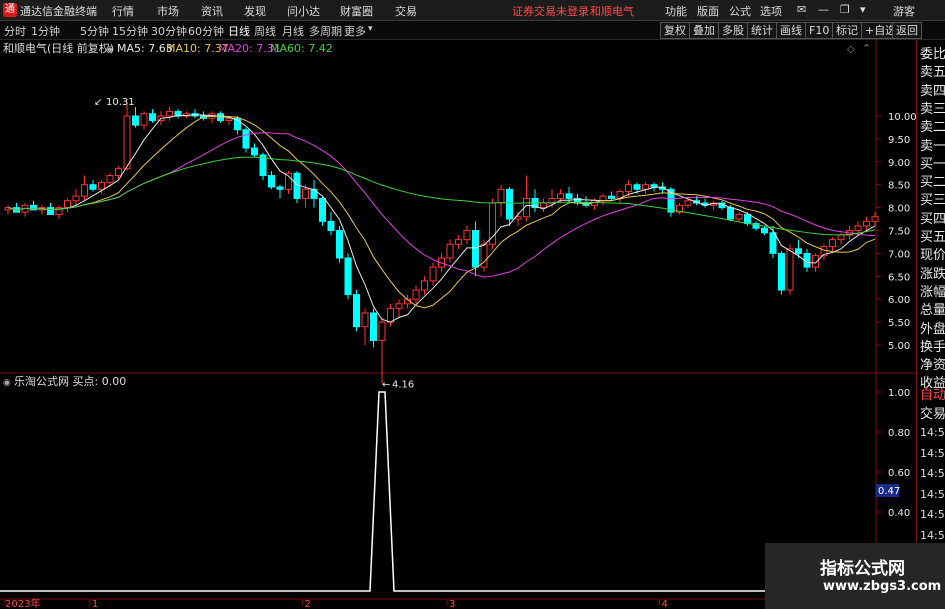 This screenshot has width=945, height=609. Describe the element at coordinates (932, 52) in the screenshot. I see `side-quote-item: 委比` at that location.